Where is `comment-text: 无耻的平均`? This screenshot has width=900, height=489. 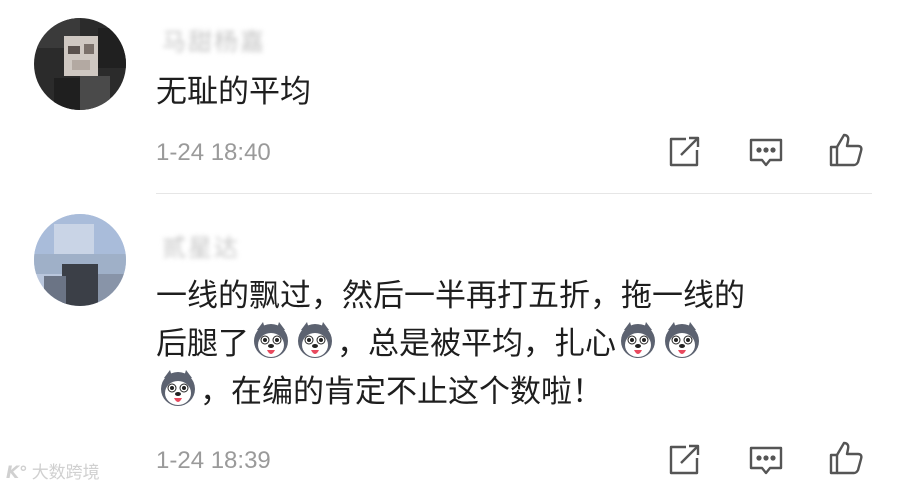
comment-text: 无耻的平均 is located at coordinates (496, 92).